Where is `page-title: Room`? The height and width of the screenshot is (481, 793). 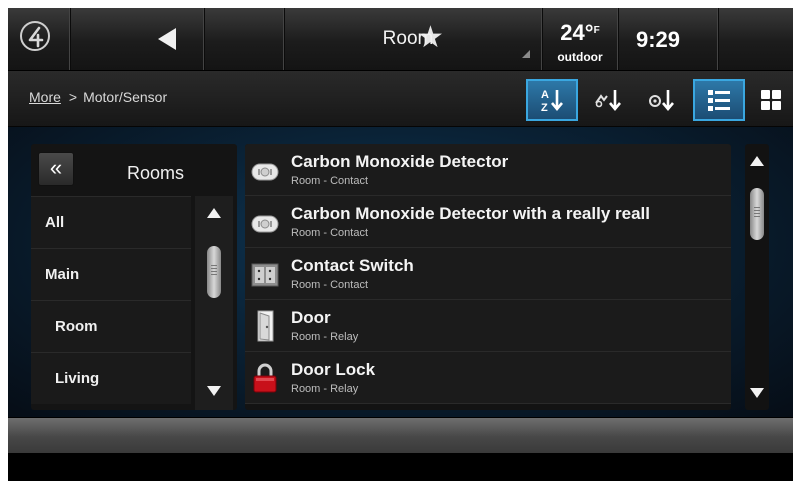
page-title: Room is located at coordinates (408, 38).